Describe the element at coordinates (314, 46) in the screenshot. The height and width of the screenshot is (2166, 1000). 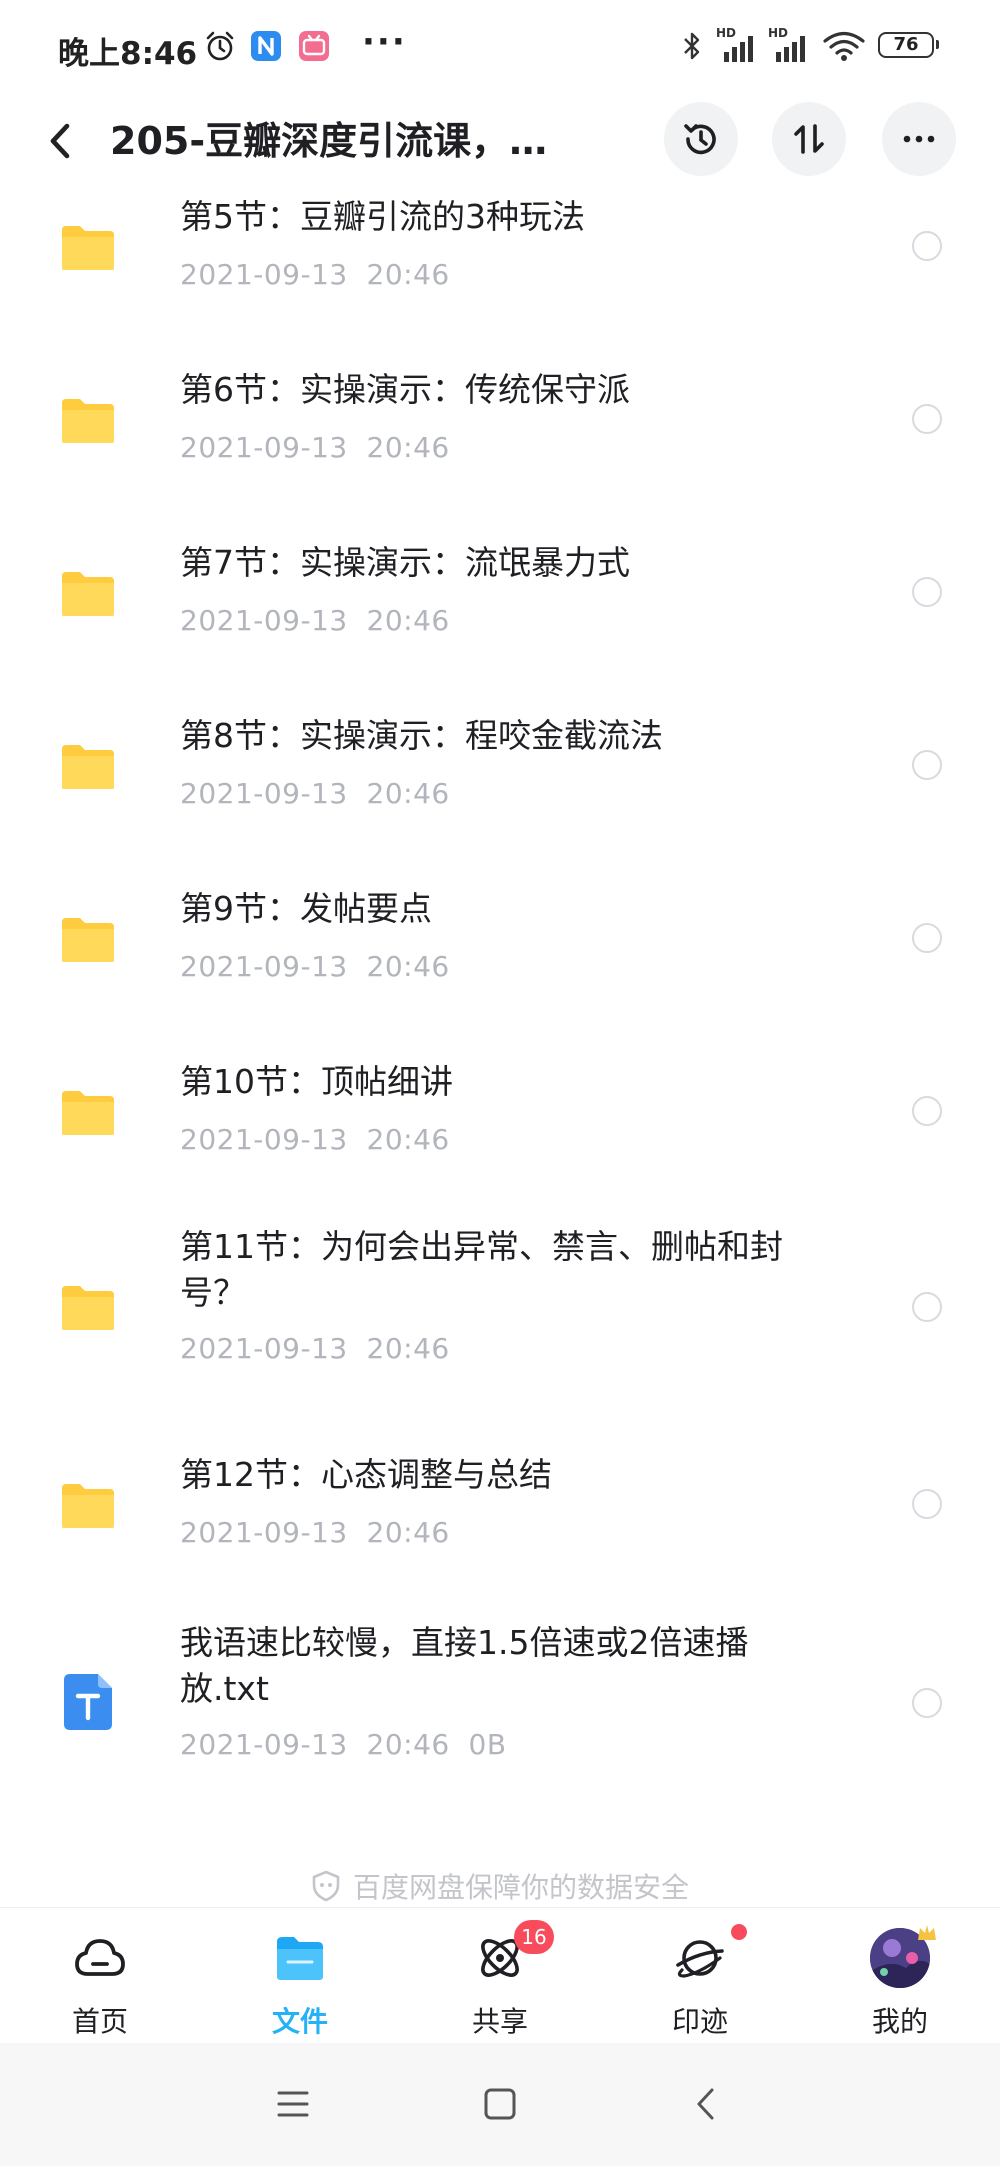
I see `bilibili-app-icon` at that location.